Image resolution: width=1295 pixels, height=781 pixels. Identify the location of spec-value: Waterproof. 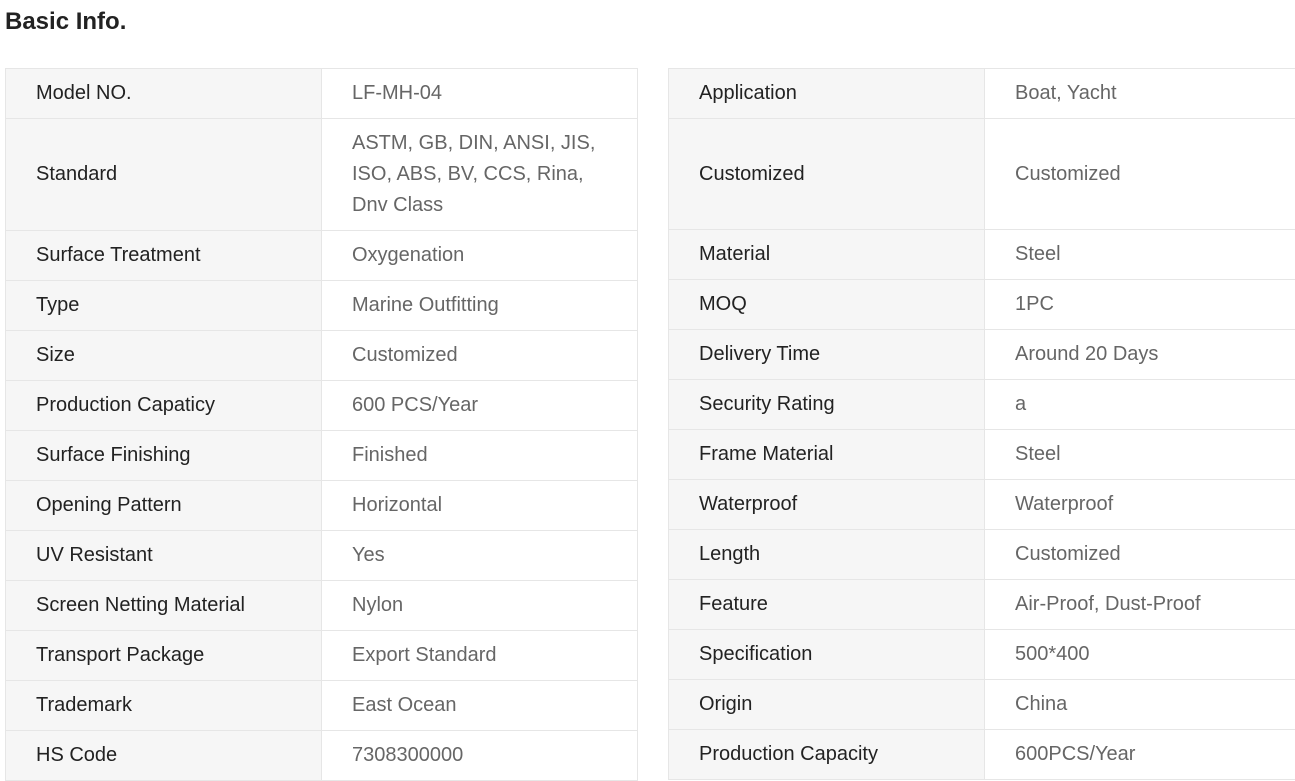
(1140, 505).